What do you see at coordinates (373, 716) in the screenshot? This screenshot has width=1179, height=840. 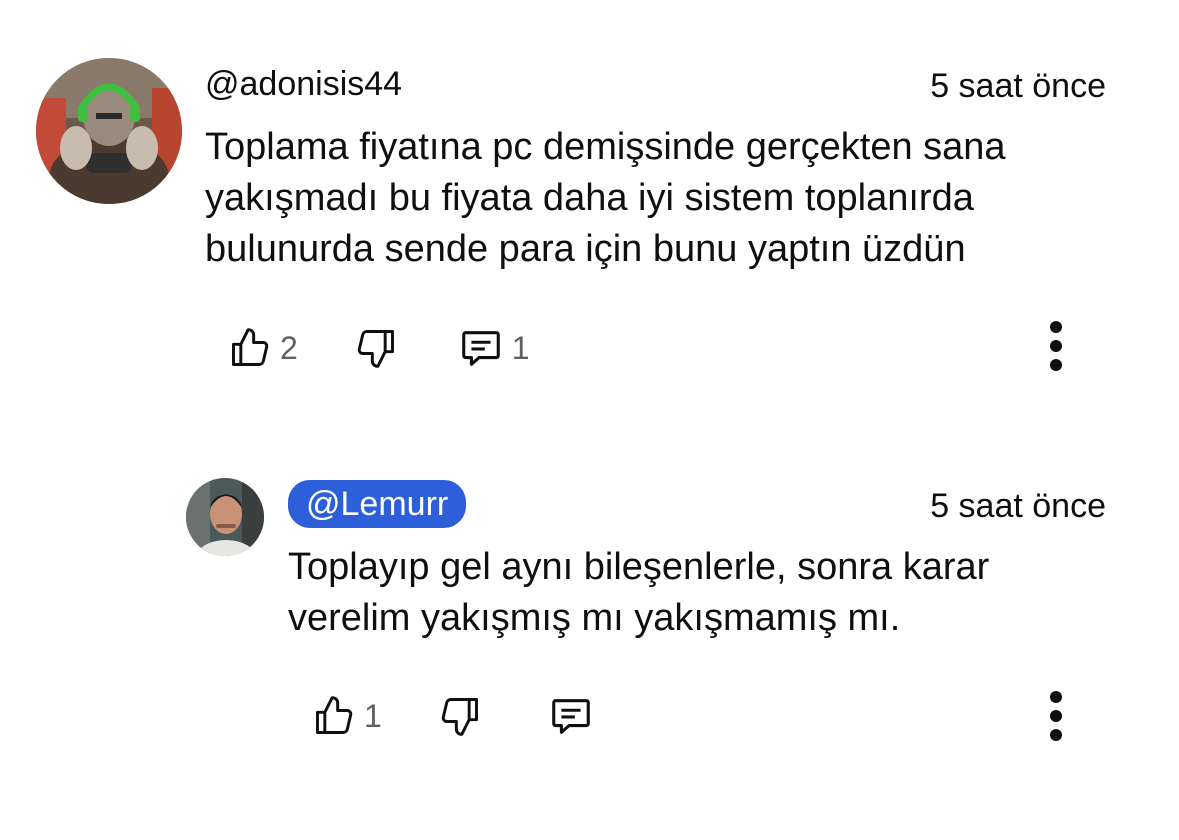 I see `like-count: 1` at bounding box center [373, 716].